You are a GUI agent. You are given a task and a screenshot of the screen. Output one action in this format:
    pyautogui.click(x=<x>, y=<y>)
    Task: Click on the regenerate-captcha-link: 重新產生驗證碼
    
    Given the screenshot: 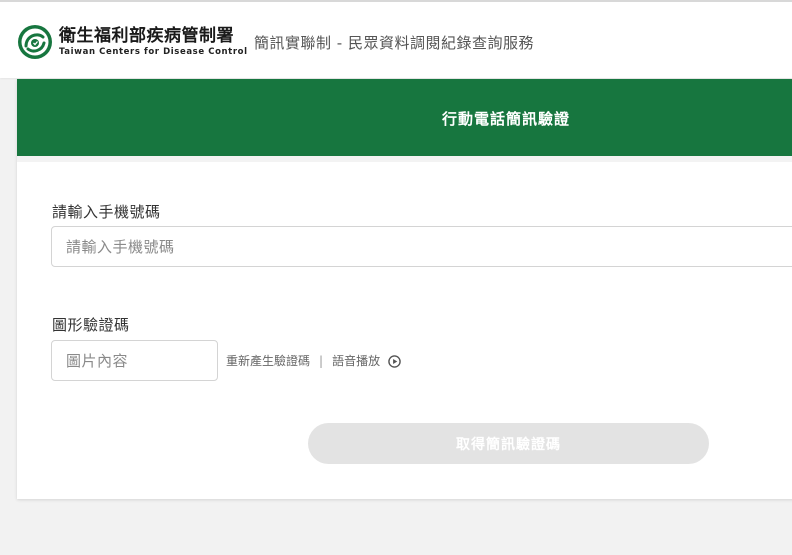 What is the action you would take?
    pyautogui.click(x=268, y=360)
    